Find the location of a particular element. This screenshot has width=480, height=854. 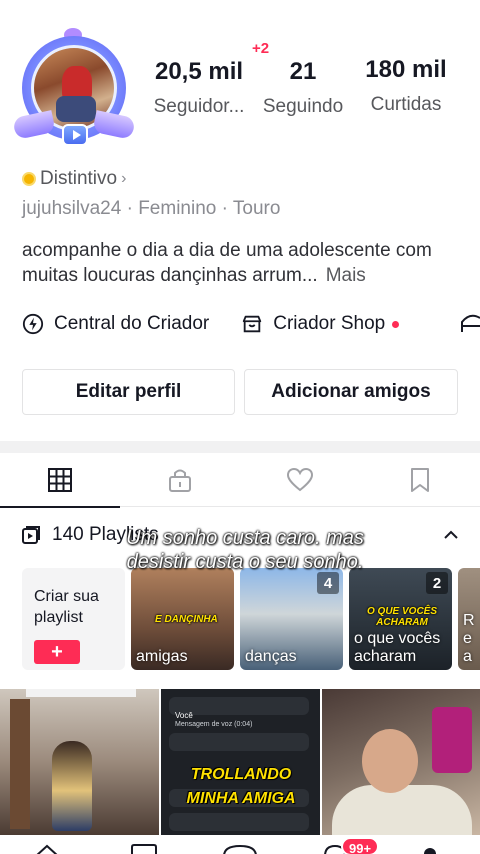

creator-shop-label: Criador Shop is located at coordinates (329, 323).